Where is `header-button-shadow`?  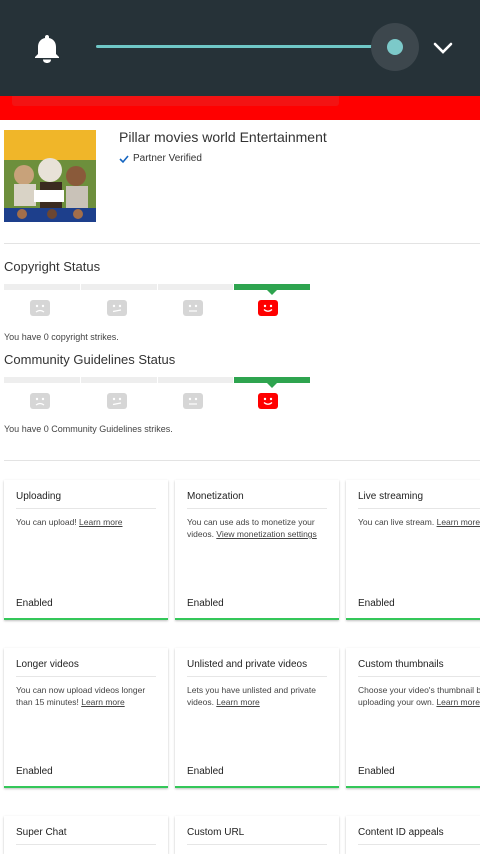 header-button-shadow is located at coordinates (175, 101).